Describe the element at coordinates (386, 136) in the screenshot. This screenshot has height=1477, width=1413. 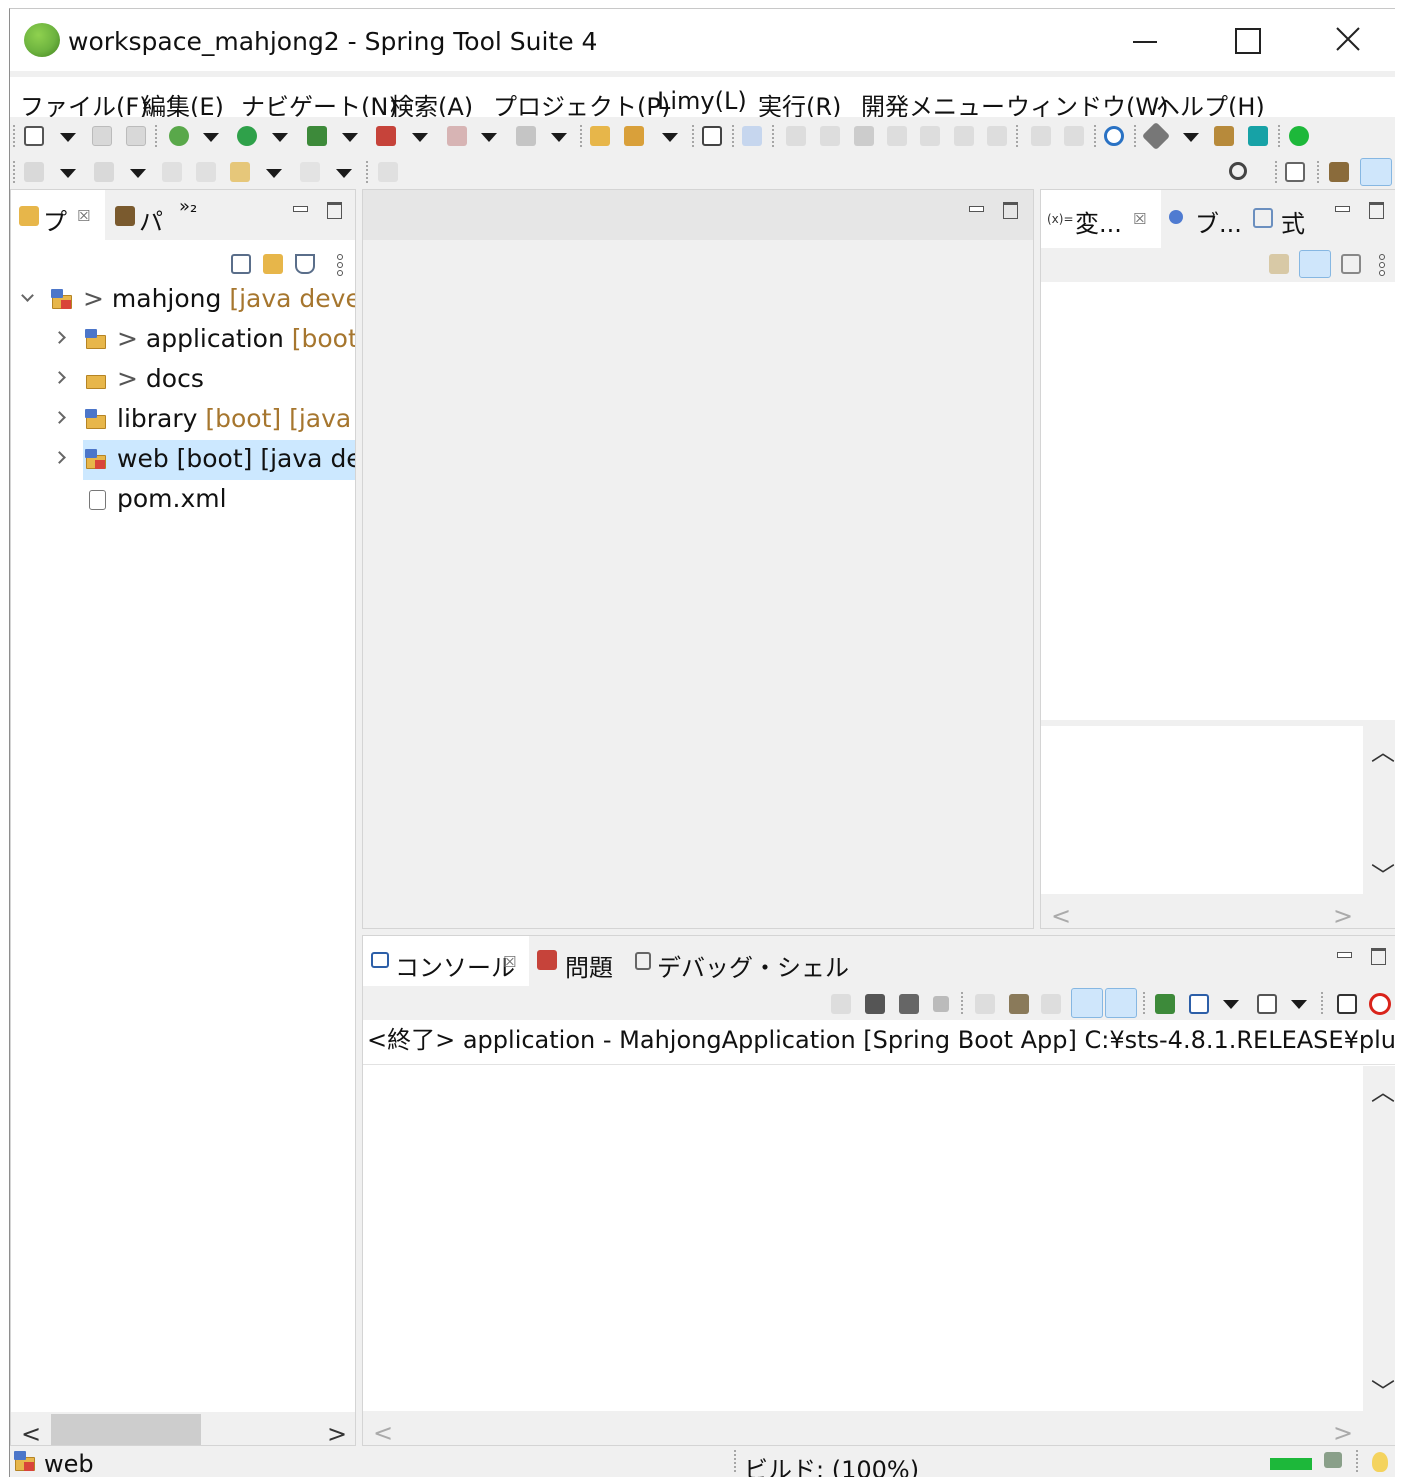
I see `external-tools-icon` at that location.